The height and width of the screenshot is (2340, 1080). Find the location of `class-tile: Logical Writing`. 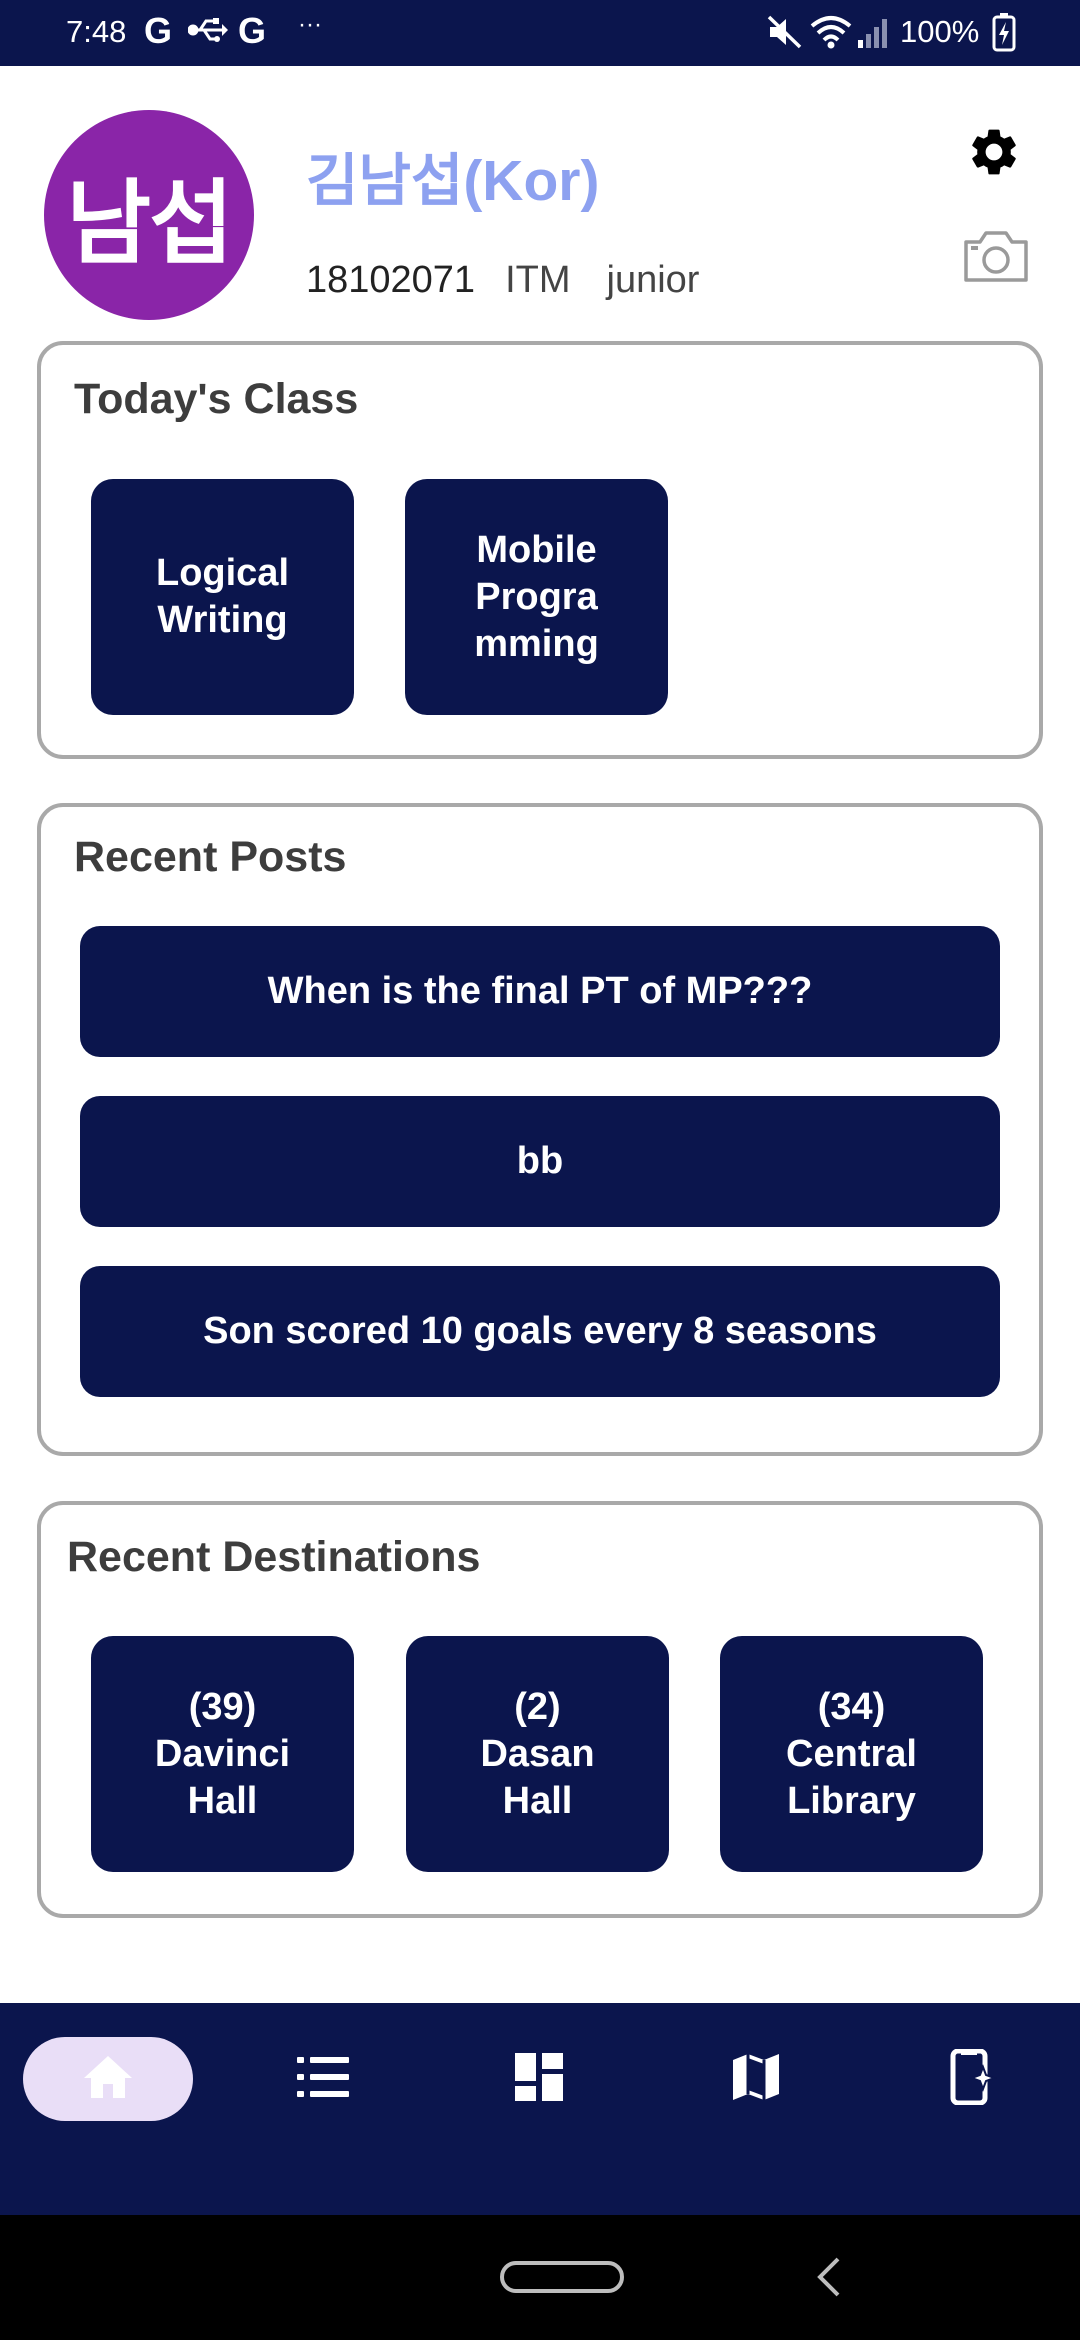

class-tile: Logical Writing is located at coordinates (222, 597).